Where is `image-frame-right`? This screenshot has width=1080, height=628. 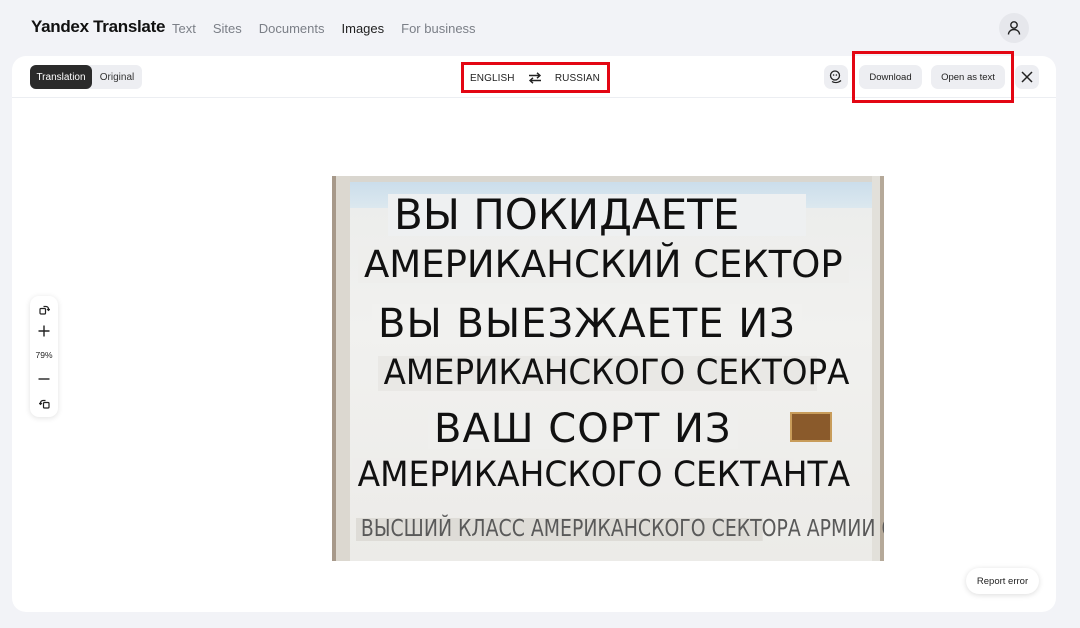 image-frame-right is located at coordinates (882, 368).